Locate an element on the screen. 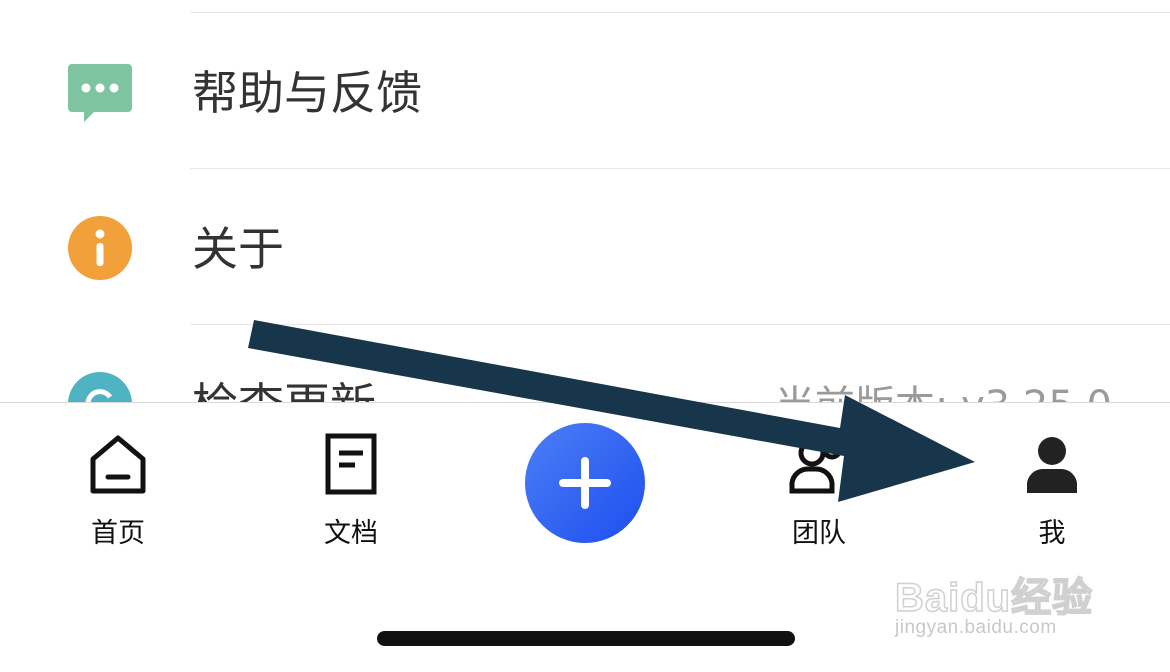 This screenshot has height=672, width=1170. home-indicator is located at coordinates (586, 638).